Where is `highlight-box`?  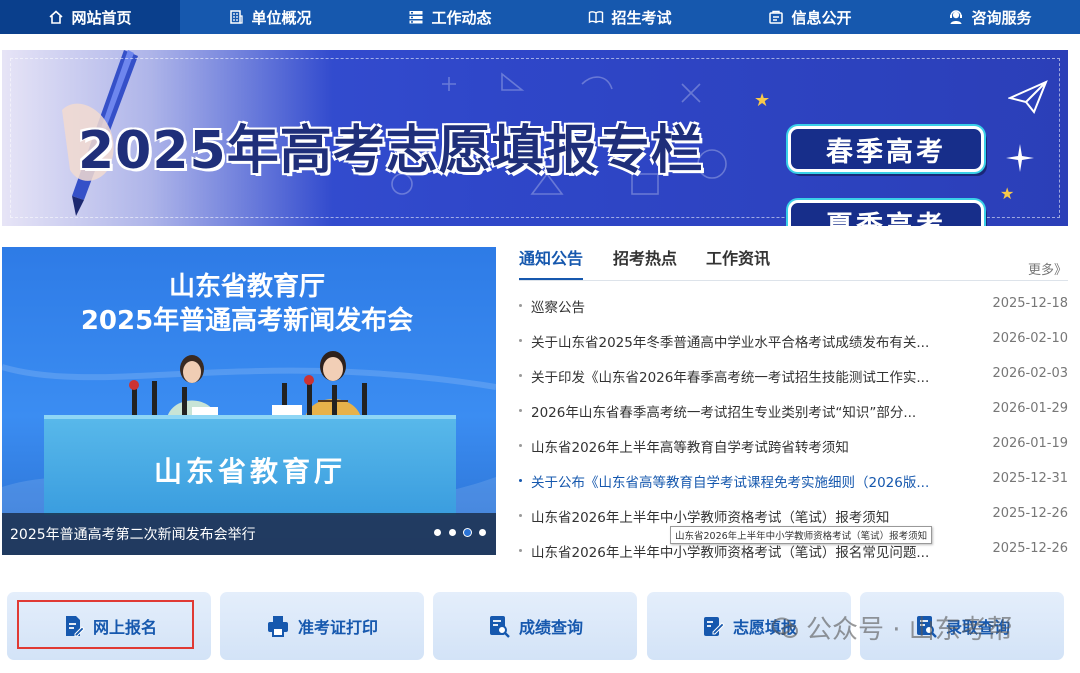
highlight-box is located at coordinates (105, 624).